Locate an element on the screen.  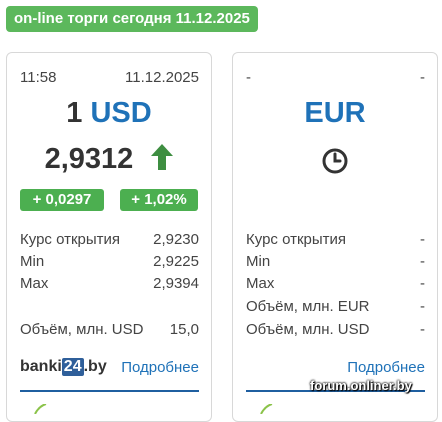
eur-stat-volume-eur: Объём, млн. EUR - is located at coordinates (335, 309).